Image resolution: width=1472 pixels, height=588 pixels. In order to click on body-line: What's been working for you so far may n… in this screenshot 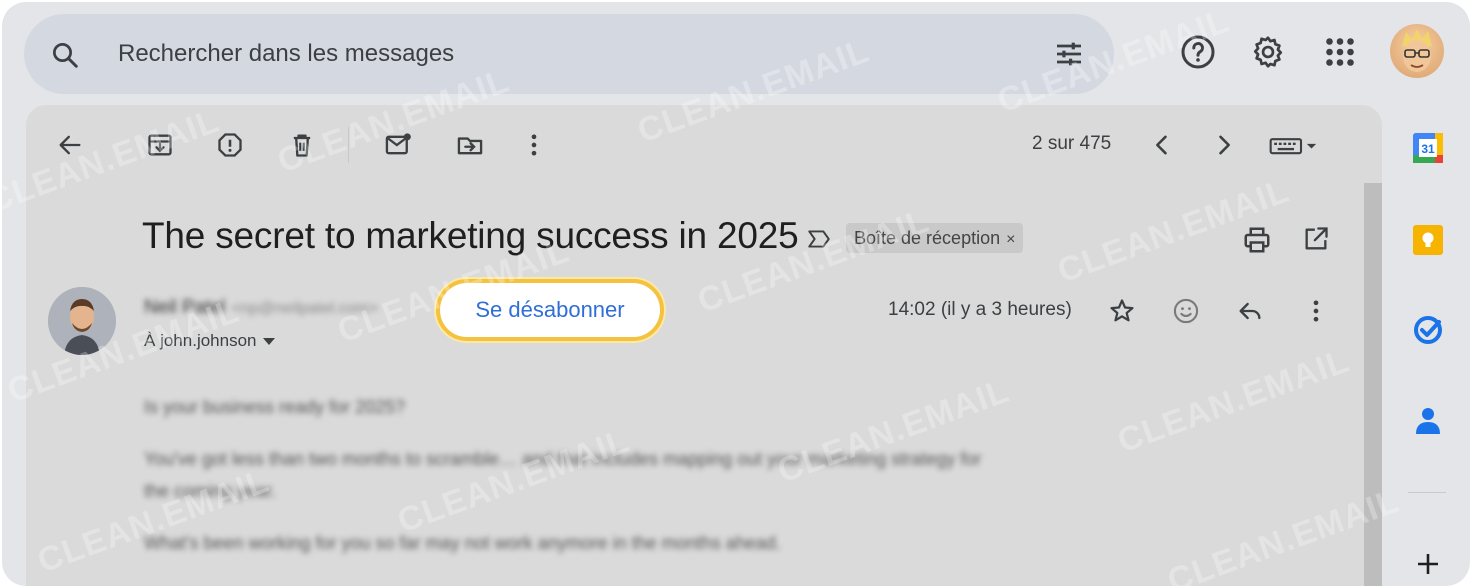, I will do `click(462, 543)`.